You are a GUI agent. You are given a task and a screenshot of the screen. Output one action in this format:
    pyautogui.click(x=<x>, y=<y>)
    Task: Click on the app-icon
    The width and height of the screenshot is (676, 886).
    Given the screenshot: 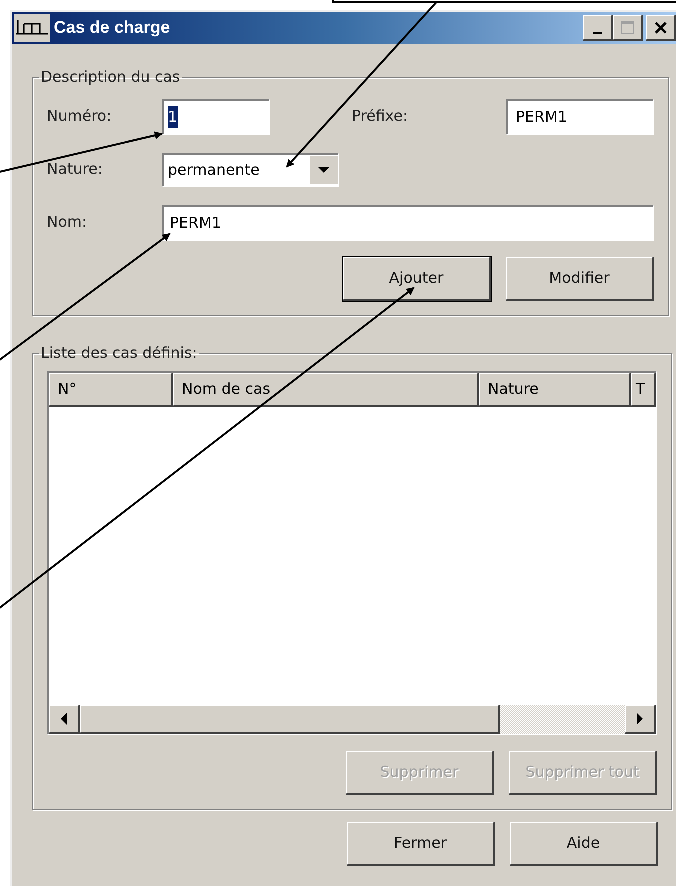 What is the action you would take?
    pyautogui.click(x=32, y=28)
    